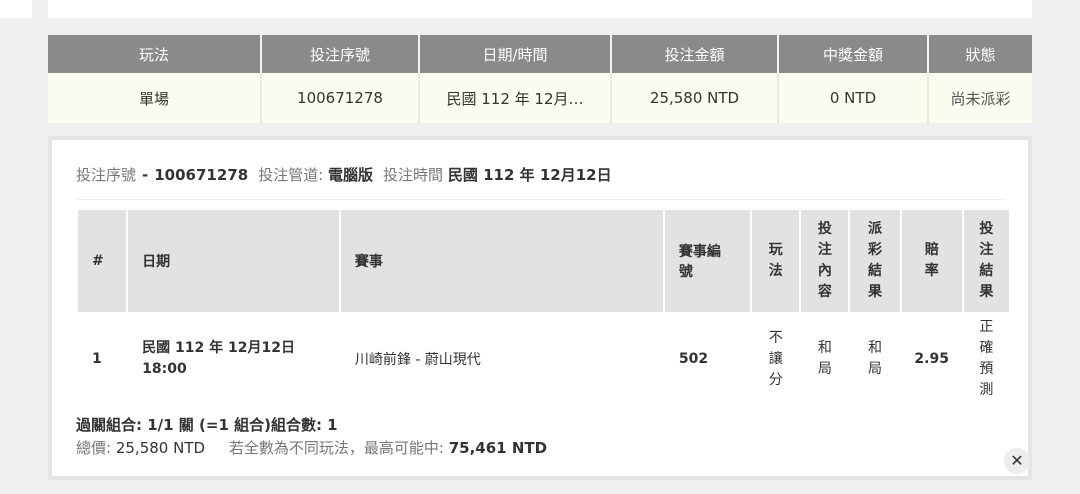 This screenshot has height=494, width=1080. Describe the element at coordinates (291, 175) in the screenshot. I see `channel-label: 投注管道:` at that location.